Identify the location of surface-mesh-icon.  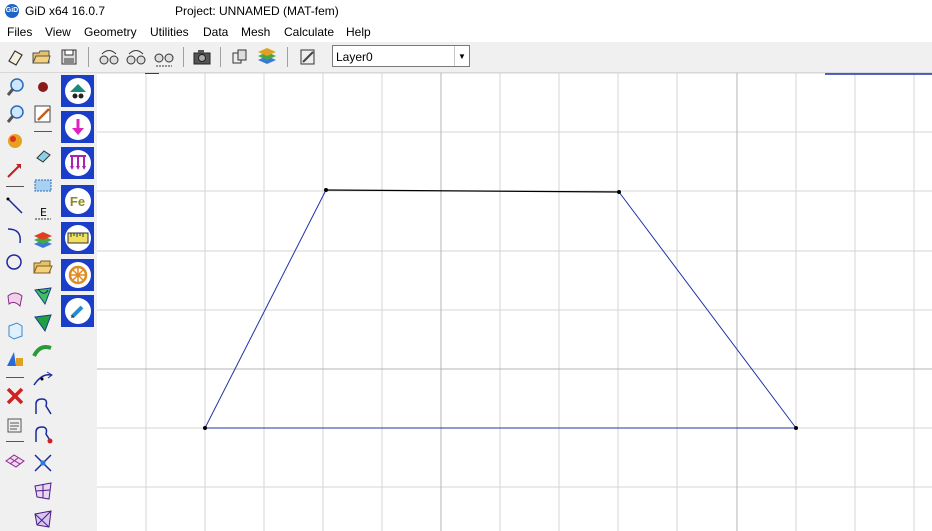
(43, 491).